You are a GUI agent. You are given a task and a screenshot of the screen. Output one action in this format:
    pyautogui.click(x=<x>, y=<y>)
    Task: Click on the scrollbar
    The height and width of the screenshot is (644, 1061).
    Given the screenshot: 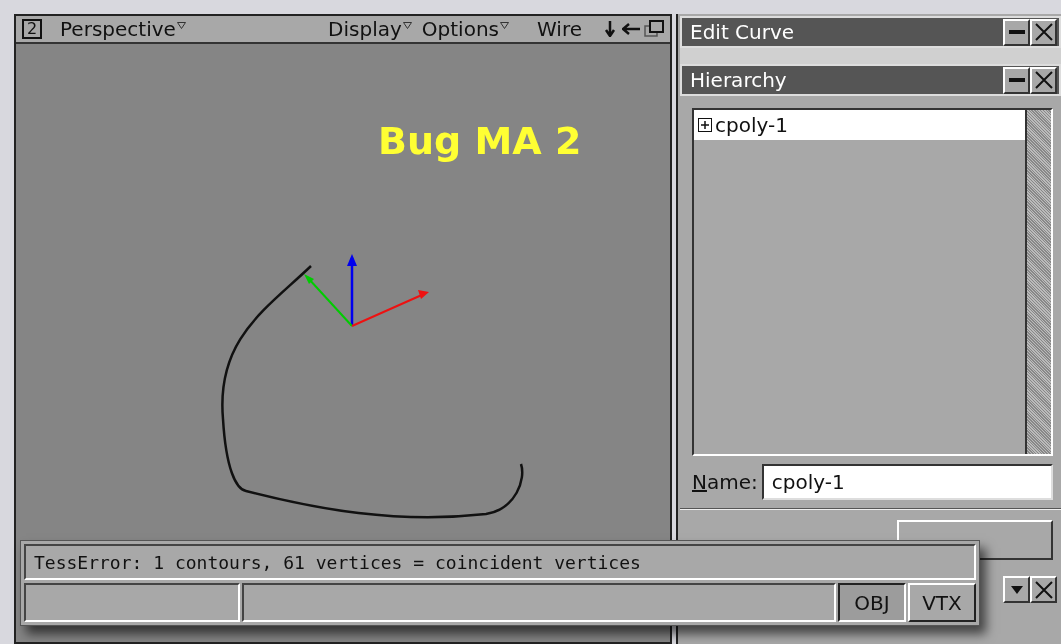 What is the action you would take?
    pyautogui.click(x=1038, y=282)
    